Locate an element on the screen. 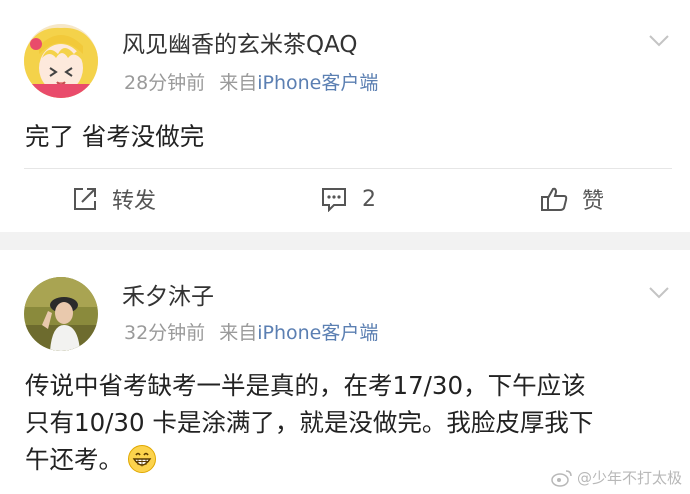 This screenshot has width=690, height=494. grinning-emoji-icon is located at coordinates (142, 459).